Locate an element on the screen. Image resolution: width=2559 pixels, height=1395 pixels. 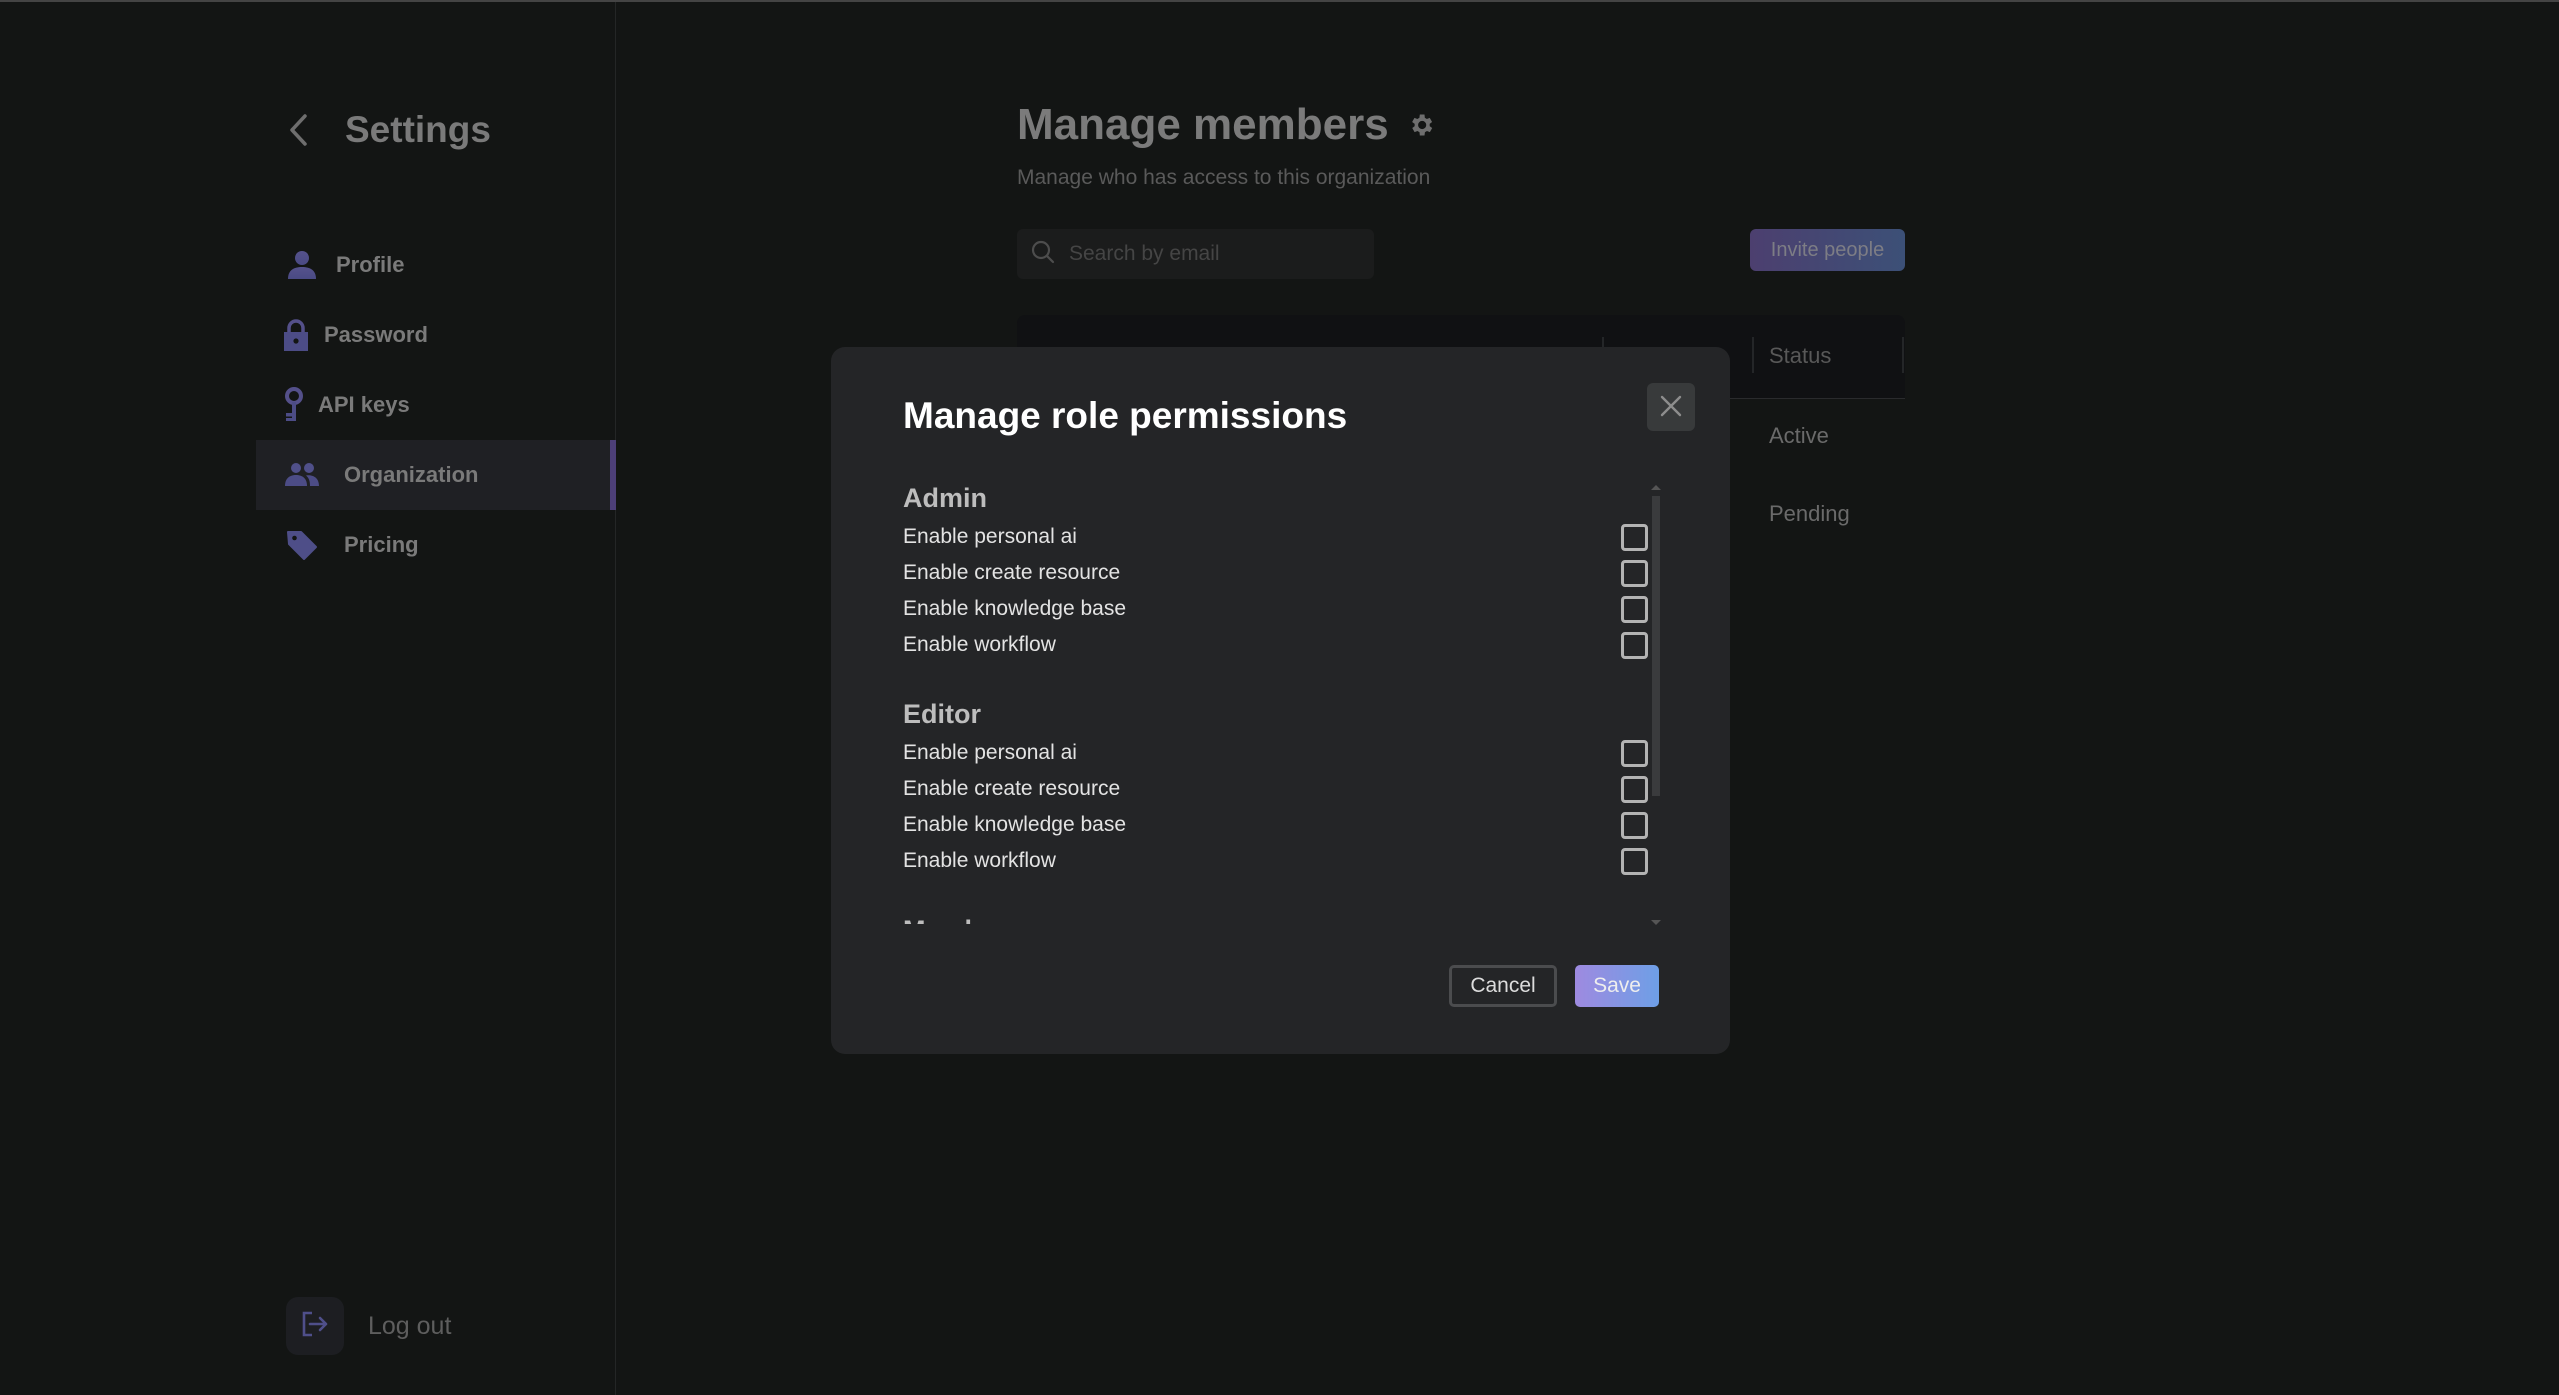
logout-button: Log out is located at coordinates (368, 1326).